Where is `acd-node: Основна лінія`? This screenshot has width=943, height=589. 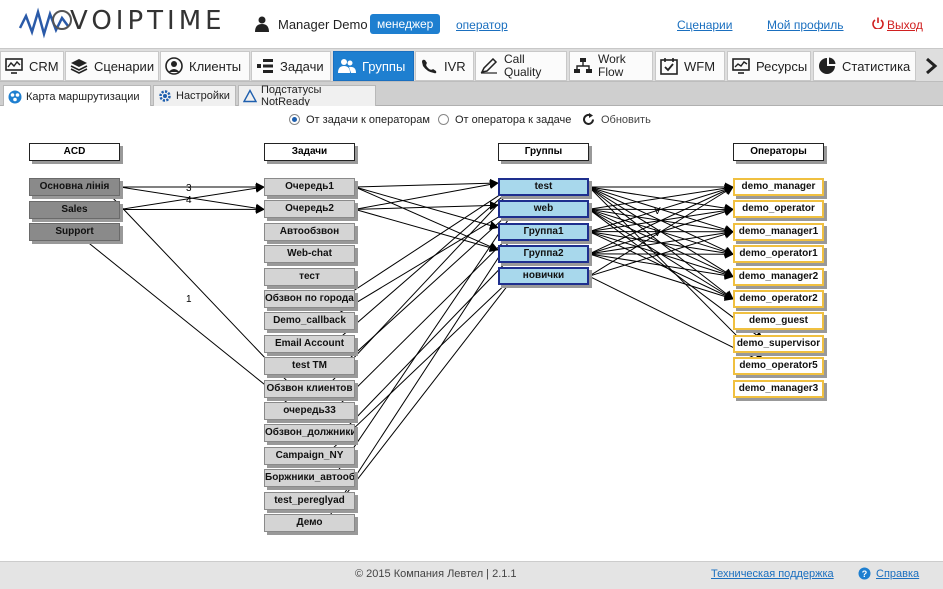
acd-node: Основна лінія is located at coordinates (74, 187).